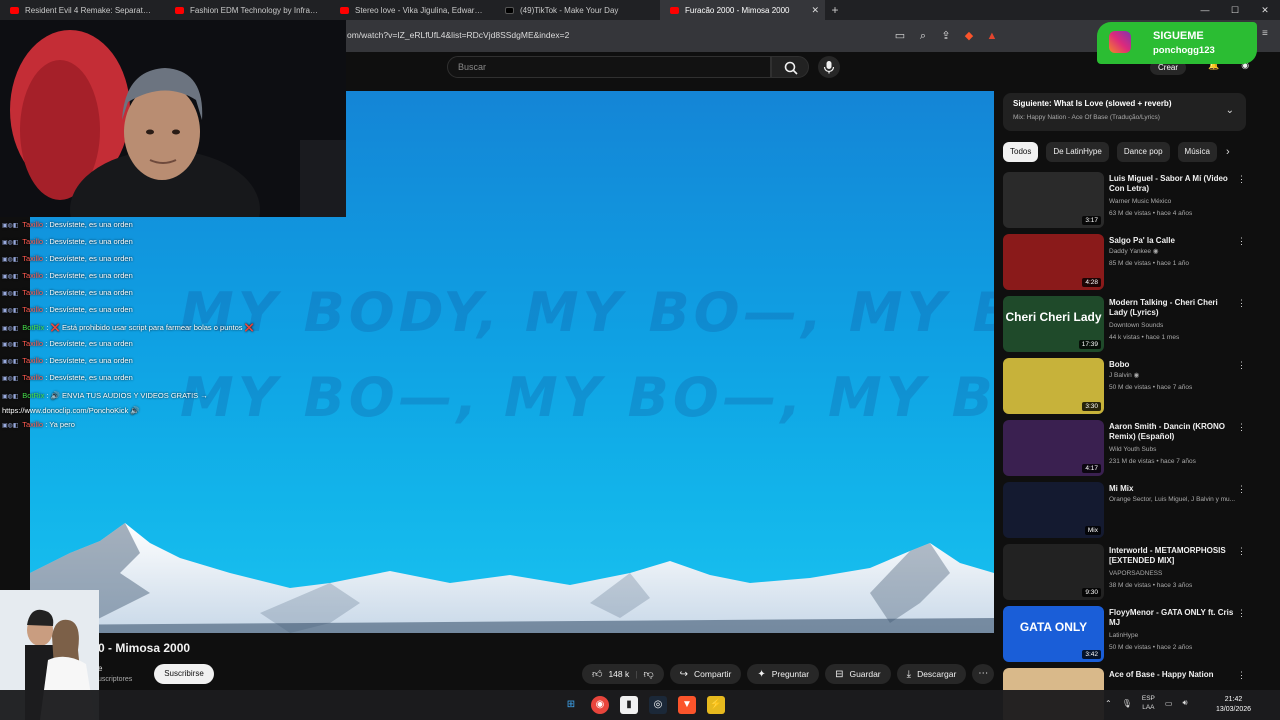  Describe the element at coordinates (1053, 386) in the screenshot. I see `video-thumbnail: 3:30` at that location.